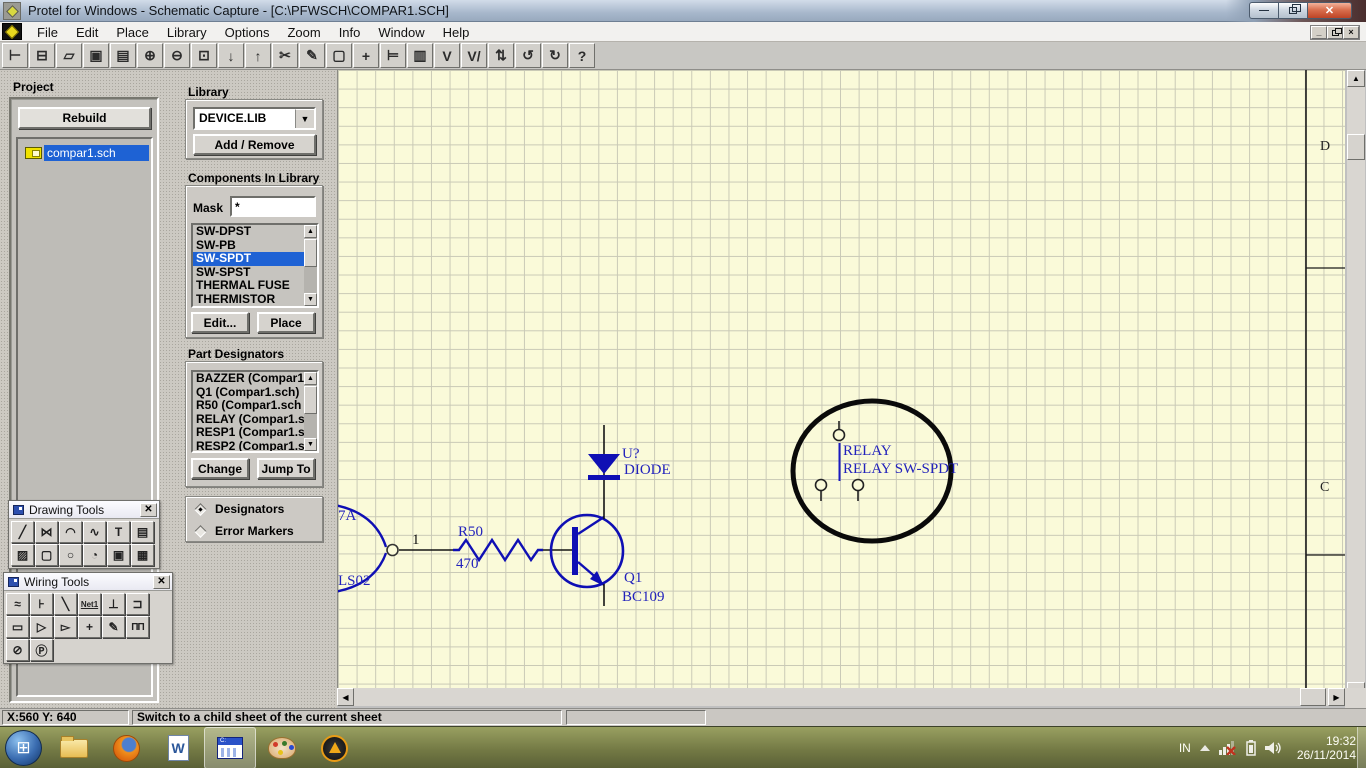 This screenshot has width=1366, height=768. I want to click on nor-gate: 7A LS02, so click(368, 548).